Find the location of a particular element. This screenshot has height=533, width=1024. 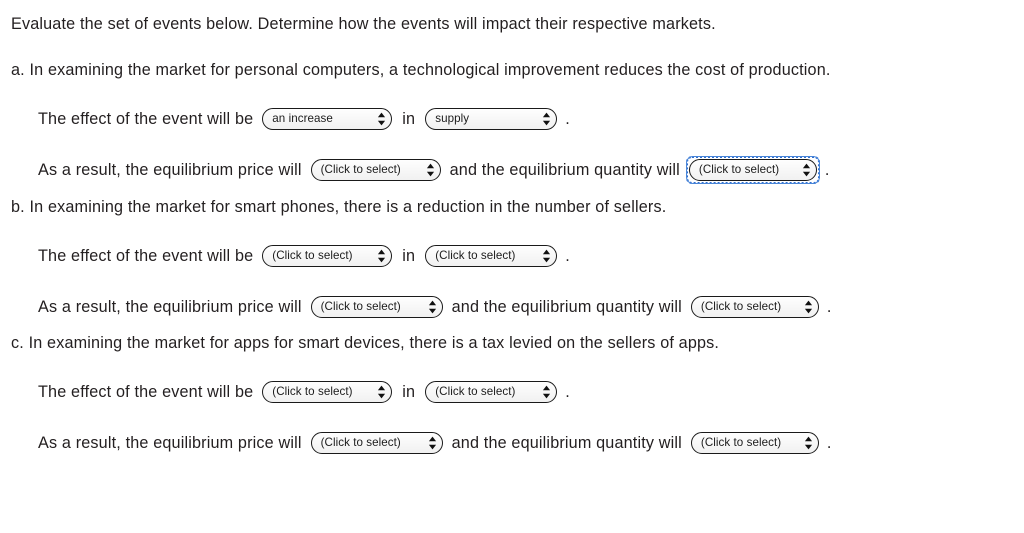

quantity-select-c-value: (Click to select) is located at coordinates (741, 443).